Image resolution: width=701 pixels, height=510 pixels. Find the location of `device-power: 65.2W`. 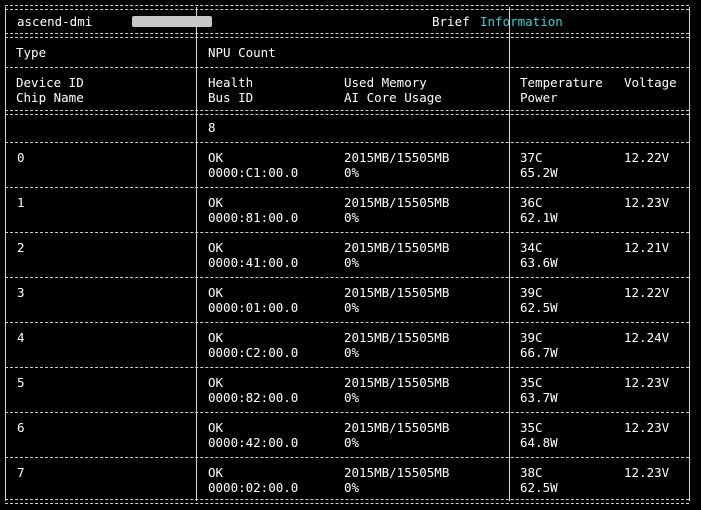

device-power: 65.2W is located at coordinates (539, 172).